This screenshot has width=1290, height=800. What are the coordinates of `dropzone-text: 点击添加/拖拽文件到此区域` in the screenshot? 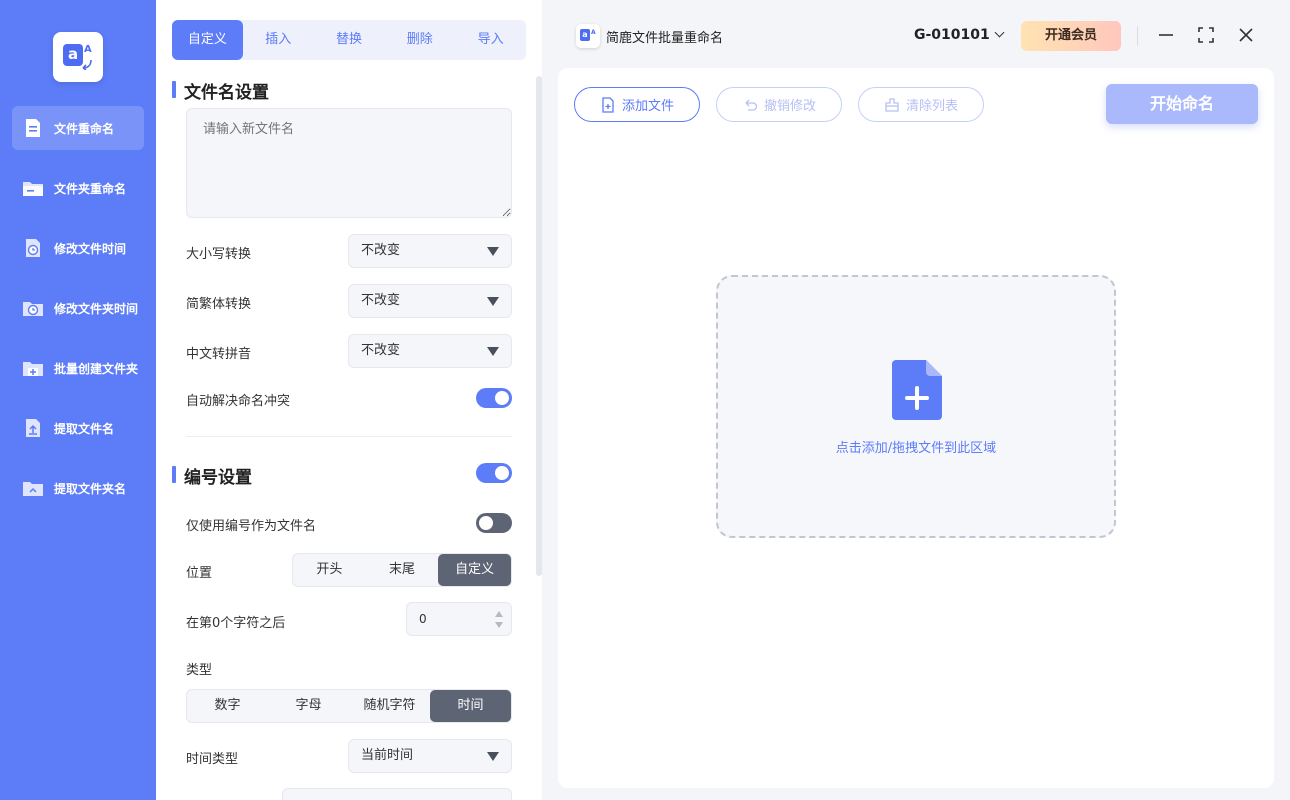 It's located at (916, 448).